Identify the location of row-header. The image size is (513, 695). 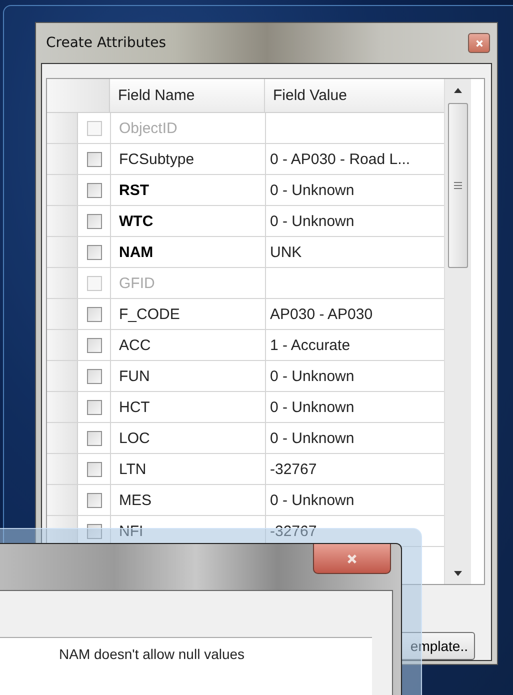
(62, 531).